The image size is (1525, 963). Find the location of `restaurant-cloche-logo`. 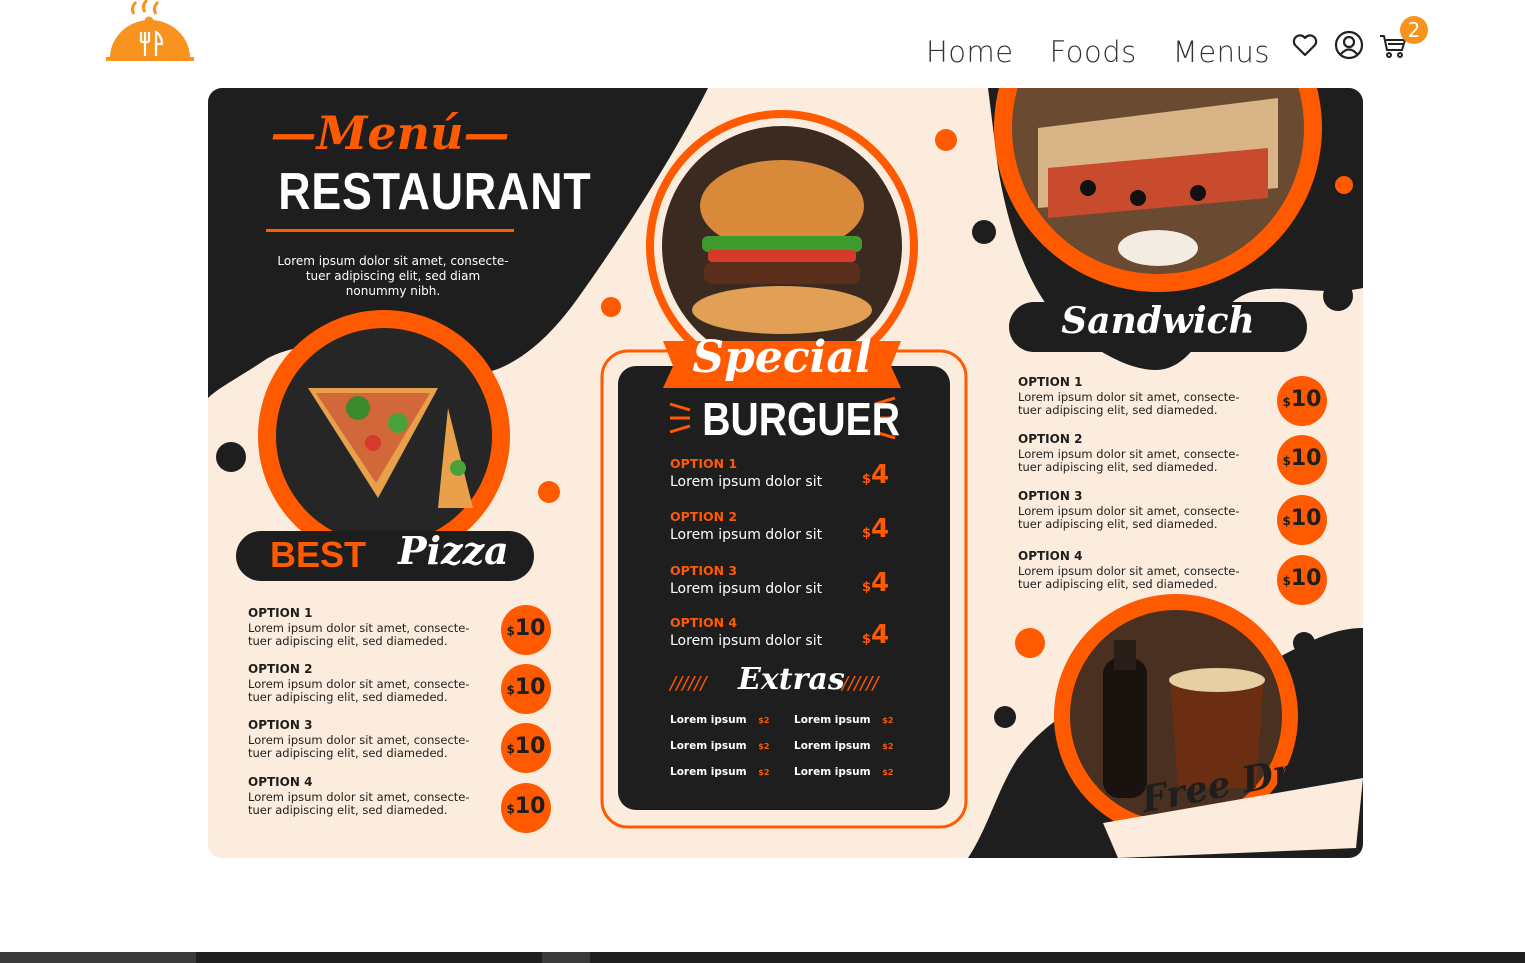

restaurant-cloche-logo is located at coordinates (150, 31).